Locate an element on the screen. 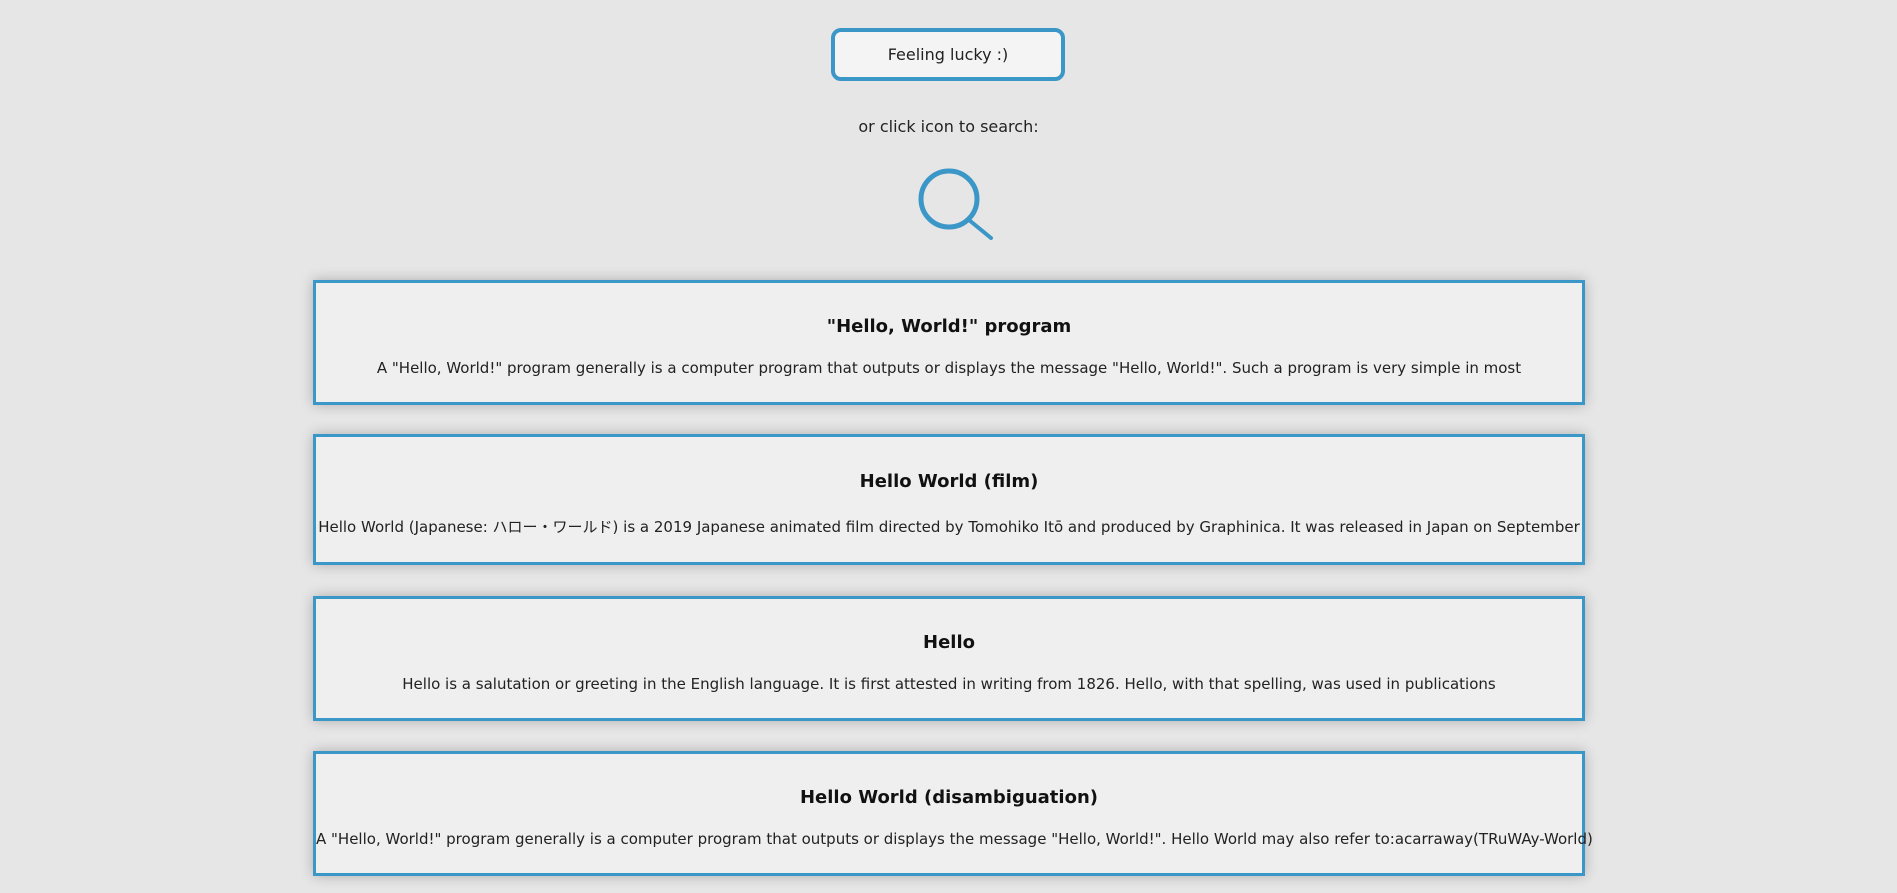  feeling-lucky-button: Feeling lucky :) is located at coordinates (948, 54).